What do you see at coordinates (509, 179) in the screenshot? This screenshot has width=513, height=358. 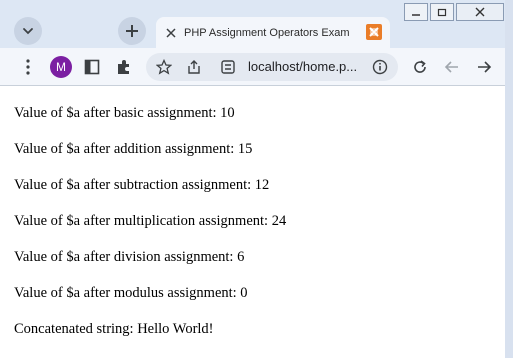 I see `window-frame` at bounding box center [509, 179].